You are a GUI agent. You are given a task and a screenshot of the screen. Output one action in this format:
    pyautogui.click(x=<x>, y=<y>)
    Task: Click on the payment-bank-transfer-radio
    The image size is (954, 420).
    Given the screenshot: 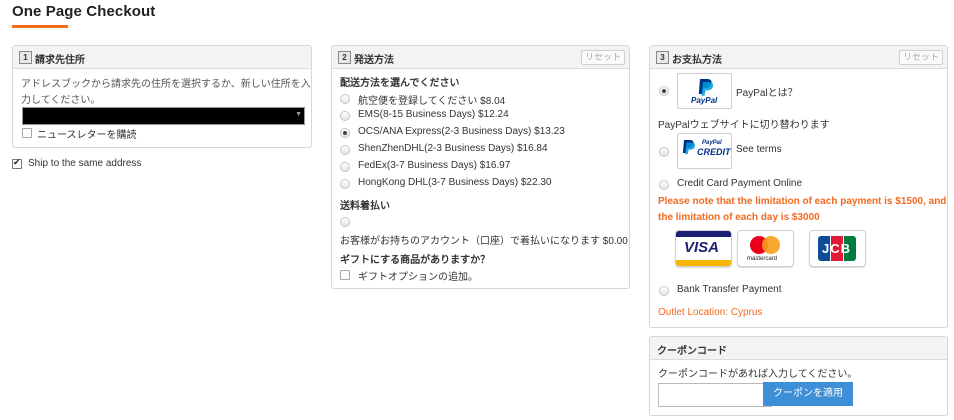 What is the action you would take?
    pyautogui.click(x=664, y=291)
    